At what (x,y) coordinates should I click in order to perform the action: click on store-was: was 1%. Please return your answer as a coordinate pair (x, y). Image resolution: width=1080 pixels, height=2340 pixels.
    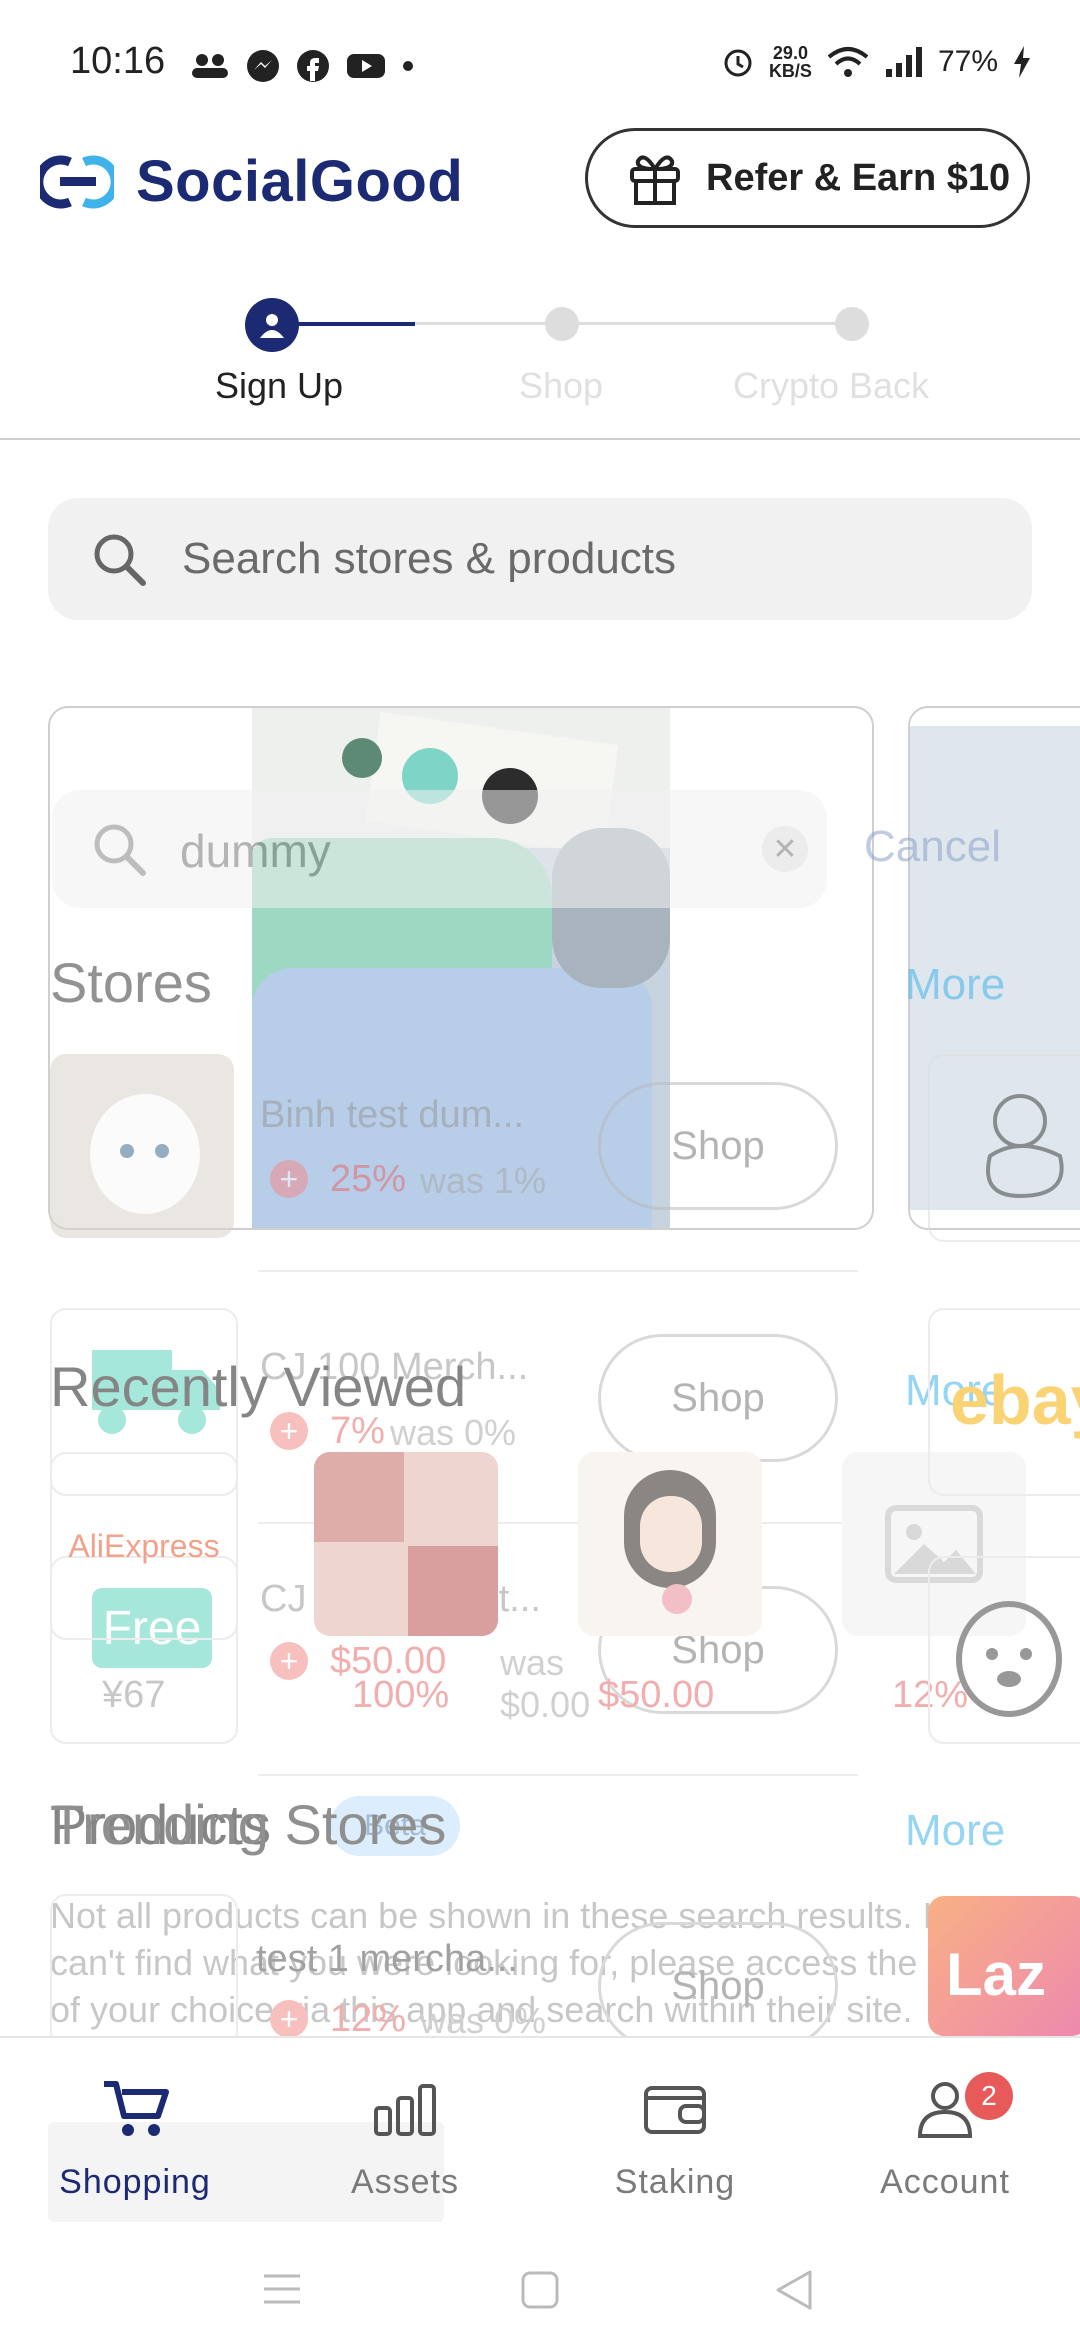
    Looking at the image, I should click on (483, 1180).